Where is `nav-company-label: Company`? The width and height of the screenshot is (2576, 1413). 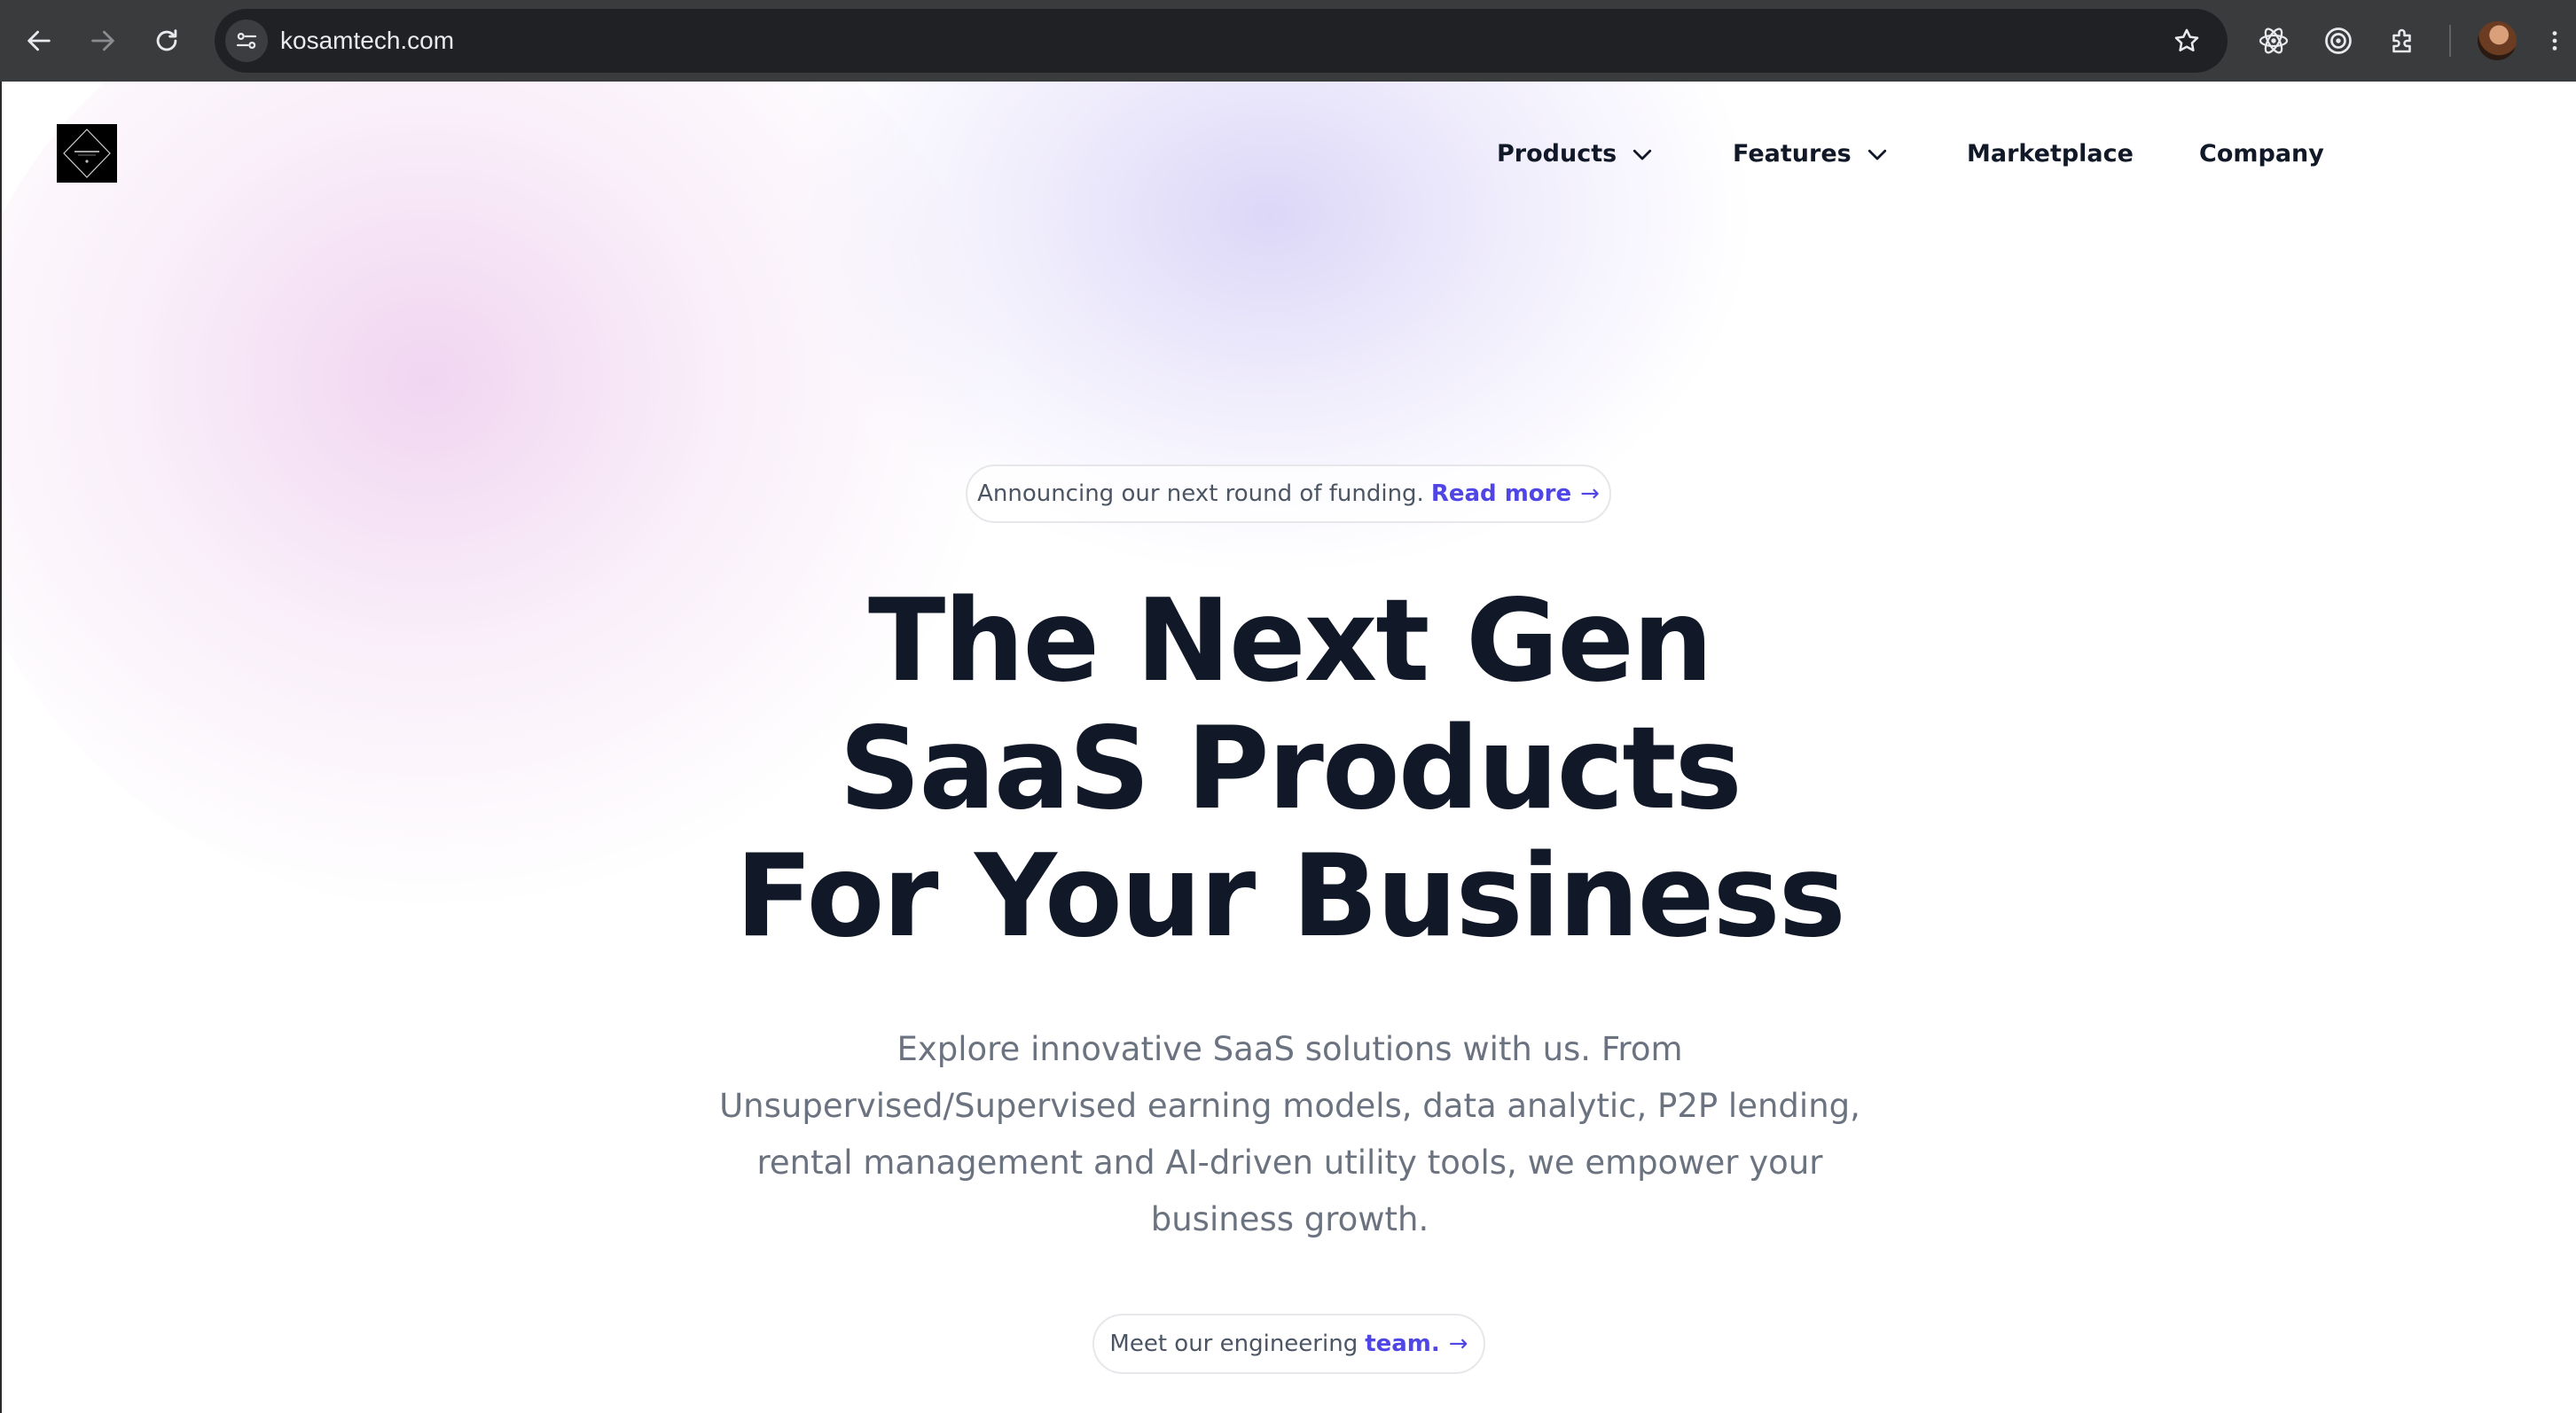
nav-company-label: Company is located at coordinates (2261, 154).